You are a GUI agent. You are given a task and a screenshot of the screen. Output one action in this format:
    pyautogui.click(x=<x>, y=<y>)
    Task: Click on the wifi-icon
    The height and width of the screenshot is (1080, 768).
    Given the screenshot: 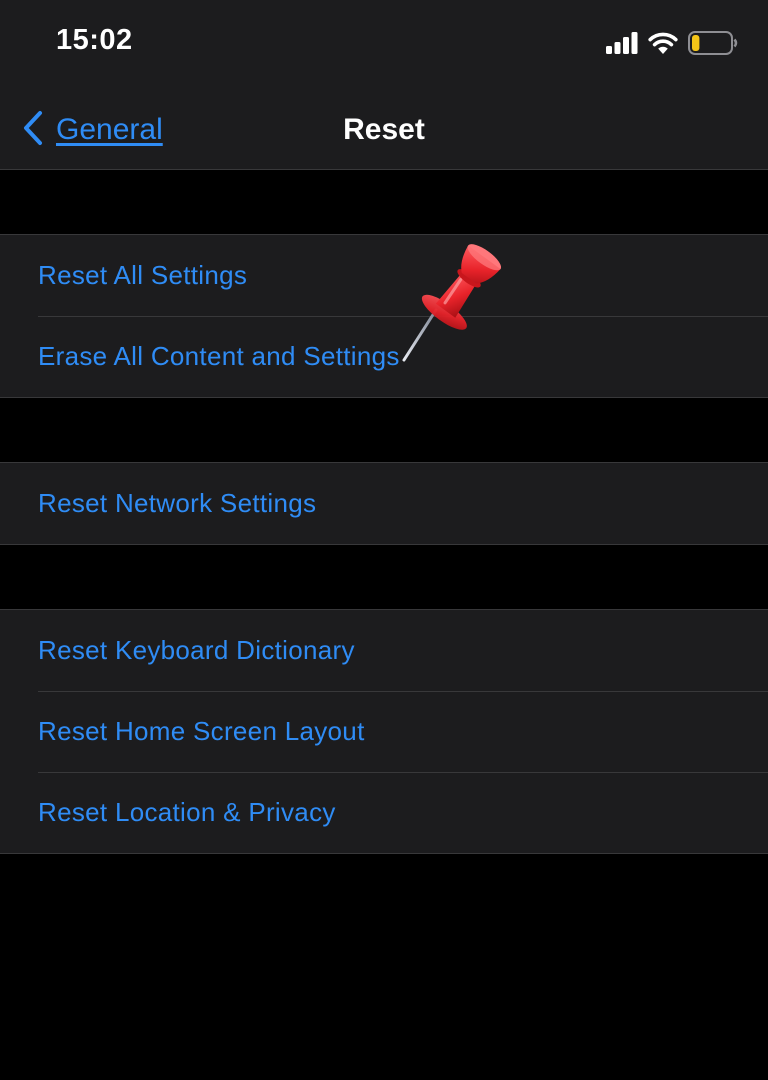 What is the action you would take?
    pyautogui.click(x=663, y=45)
    